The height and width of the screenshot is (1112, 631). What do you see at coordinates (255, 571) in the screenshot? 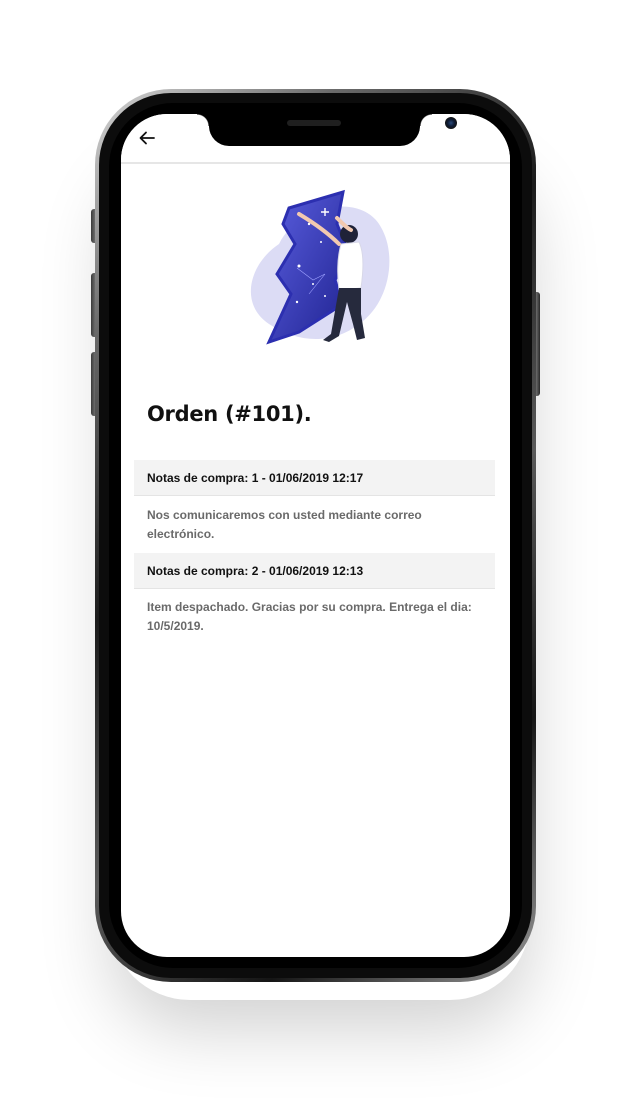
I see `purchase-note-header-text: Notas de compra: 2 - 01/06/2019 12:13` at bounding box center [255, 571].